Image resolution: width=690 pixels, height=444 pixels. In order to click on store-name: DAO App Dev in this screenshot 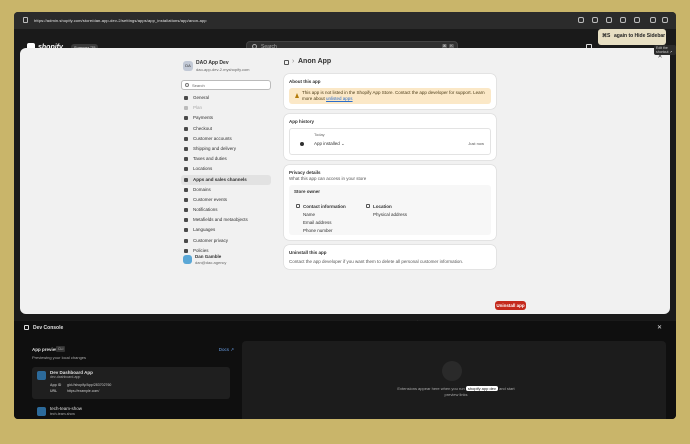, I will do `click(212, 63)`.